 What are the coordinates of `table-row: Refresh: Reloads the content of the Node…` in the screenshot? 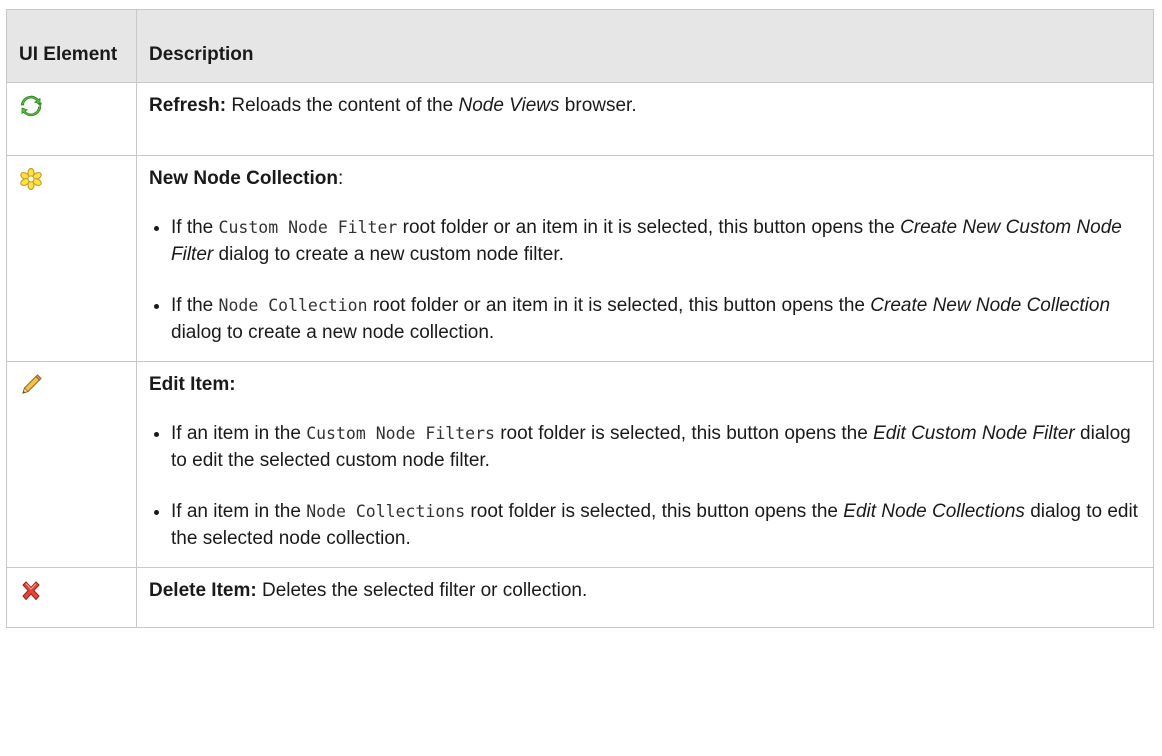 It's located at (580, 119).